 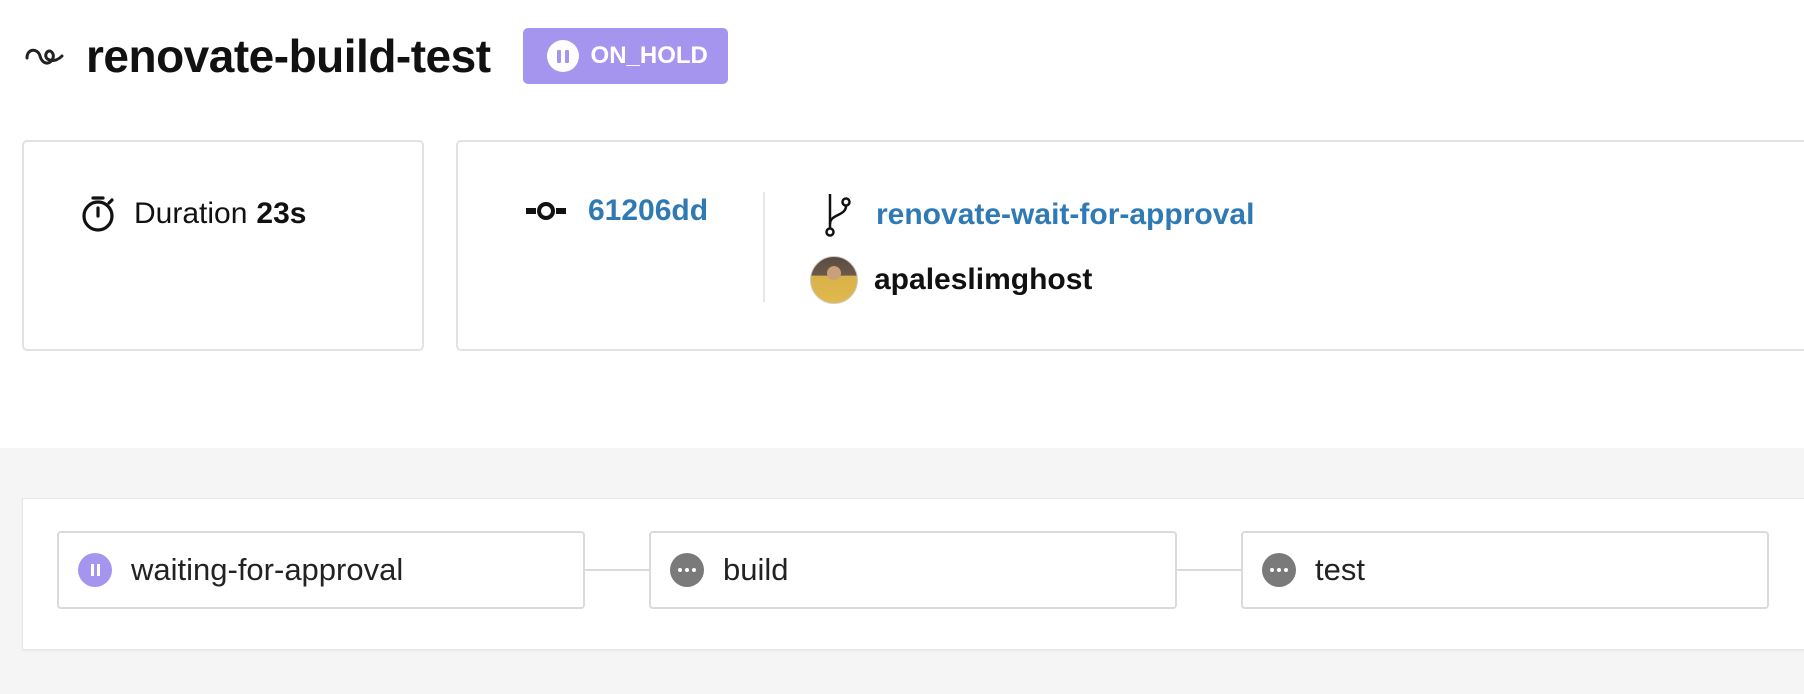 I want to click on duration-value: 23s, so click(x=281, y=213).